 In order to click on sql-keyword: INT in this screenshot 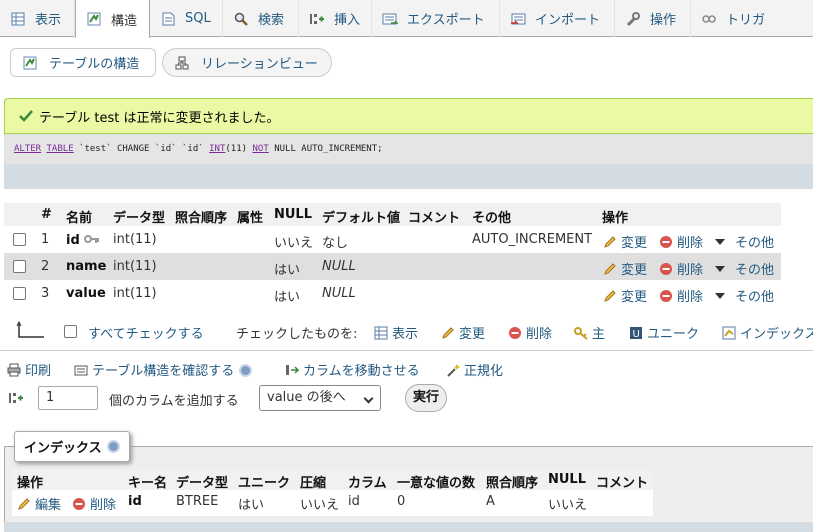, I will do `click(217, 149)`.